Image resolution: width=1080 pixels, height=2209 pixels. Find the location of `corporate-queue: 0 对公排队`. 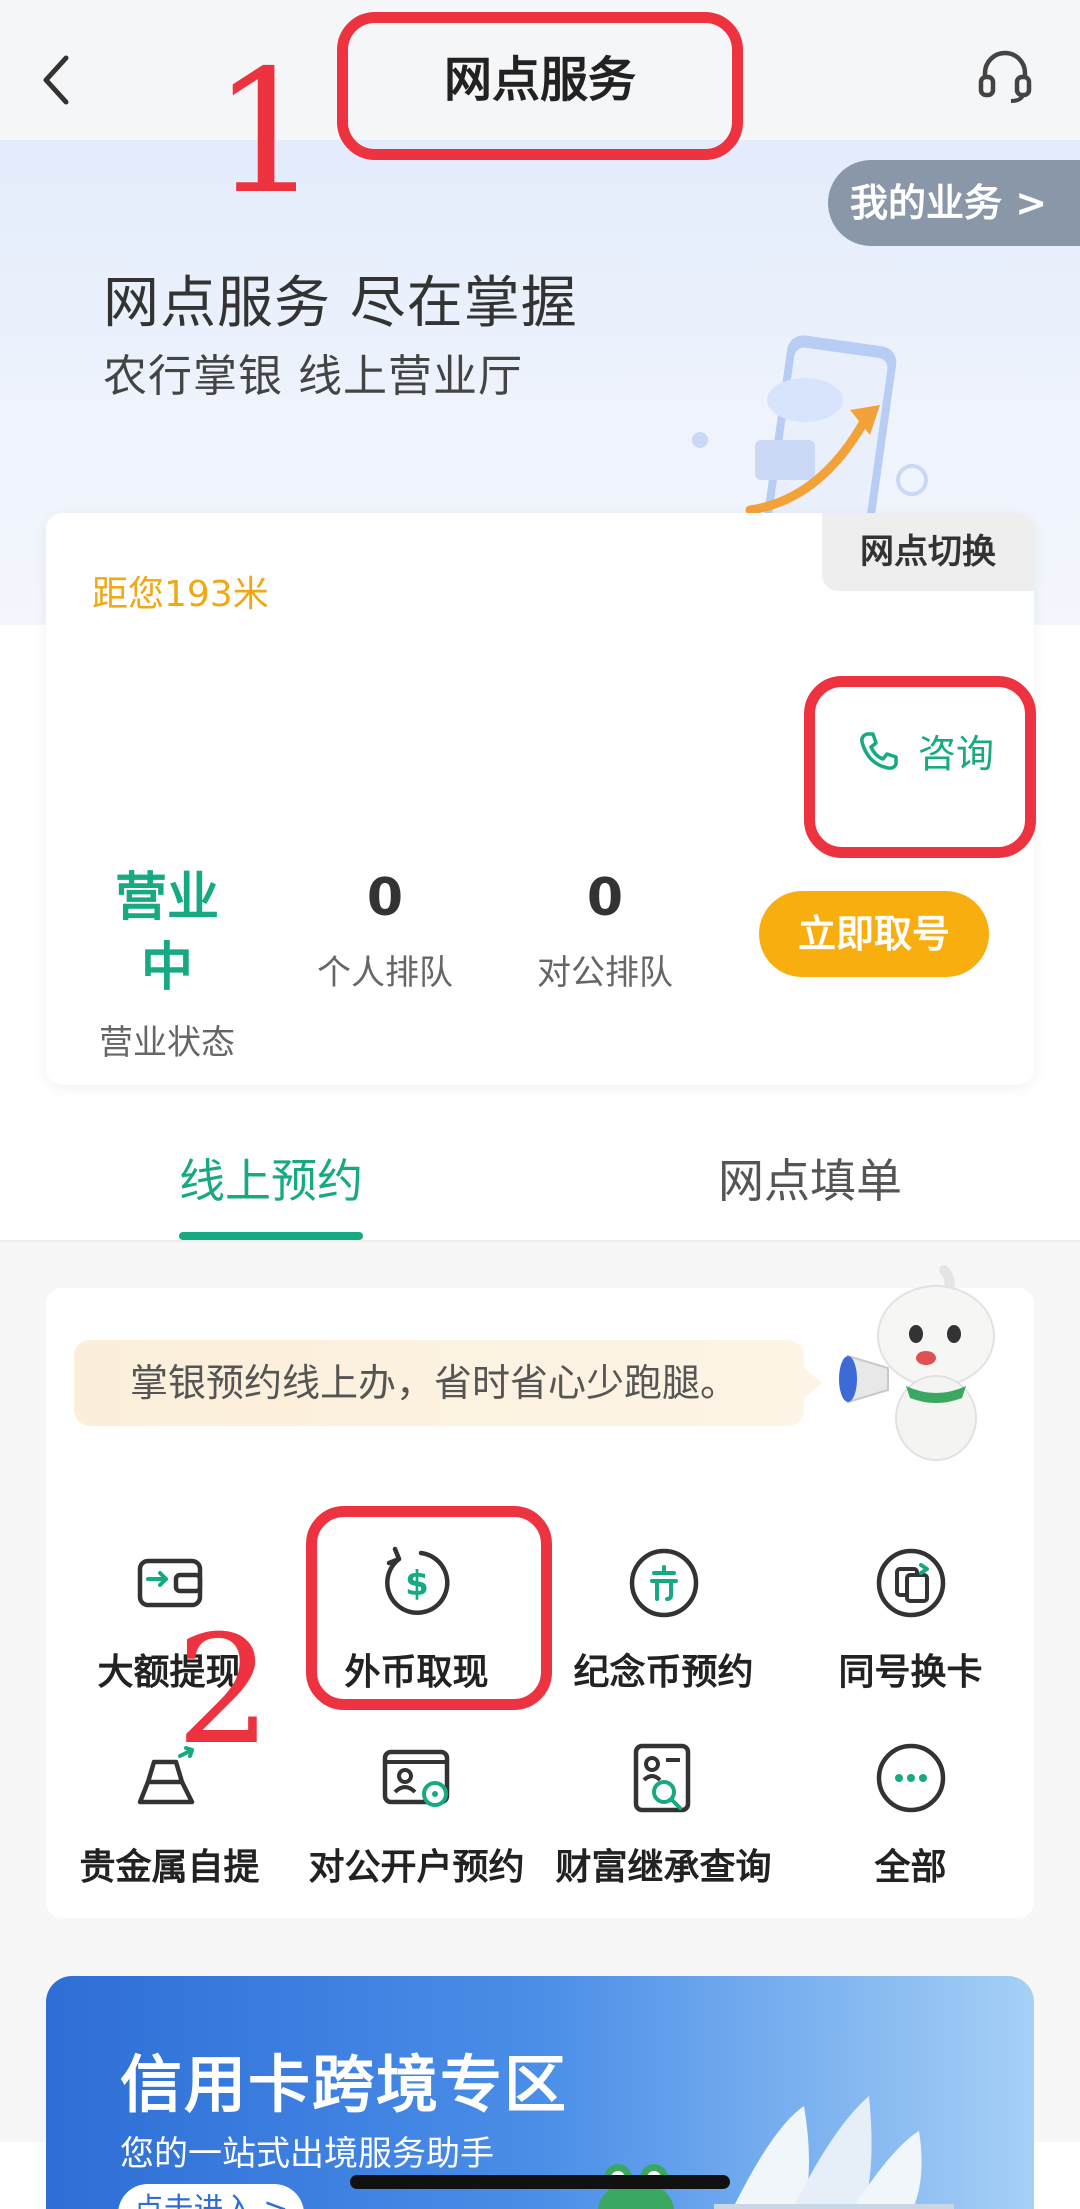

corporate-queue: 0 对公排队 is located at coordinates (605, 928).